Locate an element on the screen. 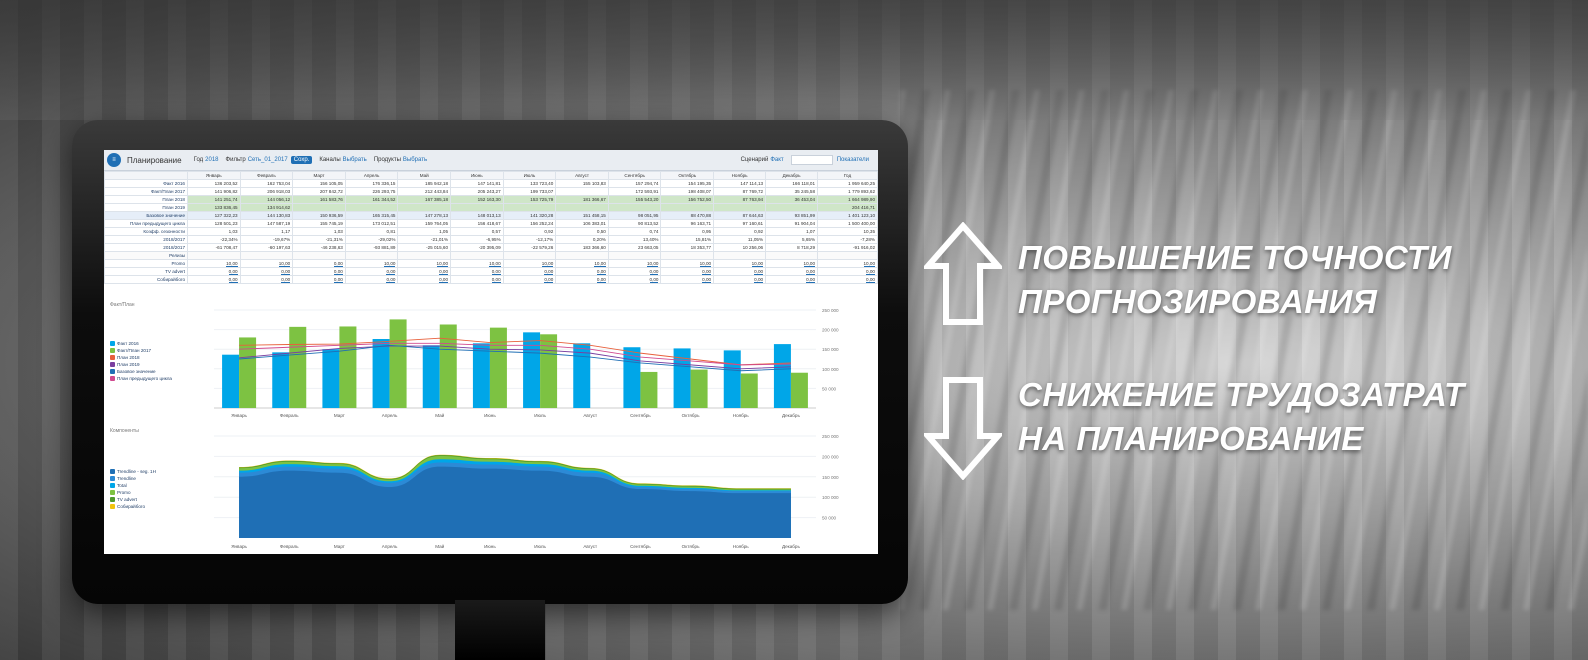 The width and height of the screenshot is (1588, 660). column-header: Март is located at coordinates (319, 175).